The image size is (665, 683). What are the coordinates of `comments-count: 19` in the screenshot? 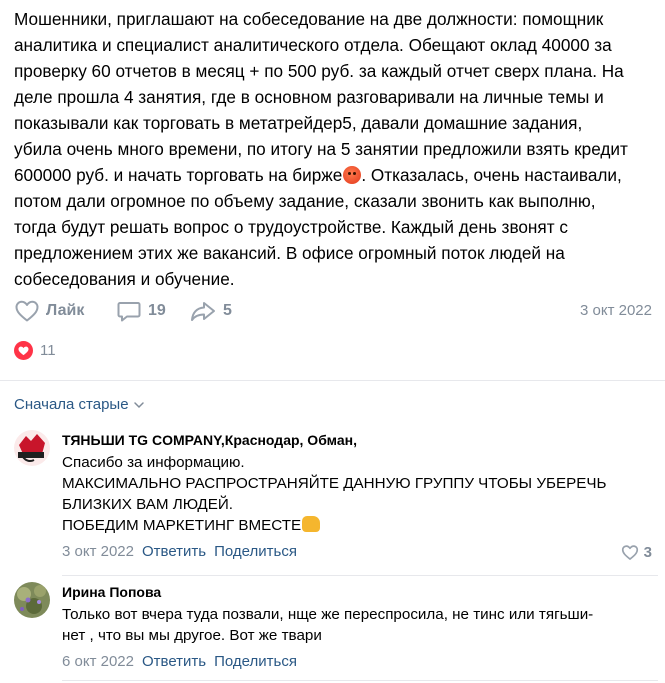 It's located at (157, 310).